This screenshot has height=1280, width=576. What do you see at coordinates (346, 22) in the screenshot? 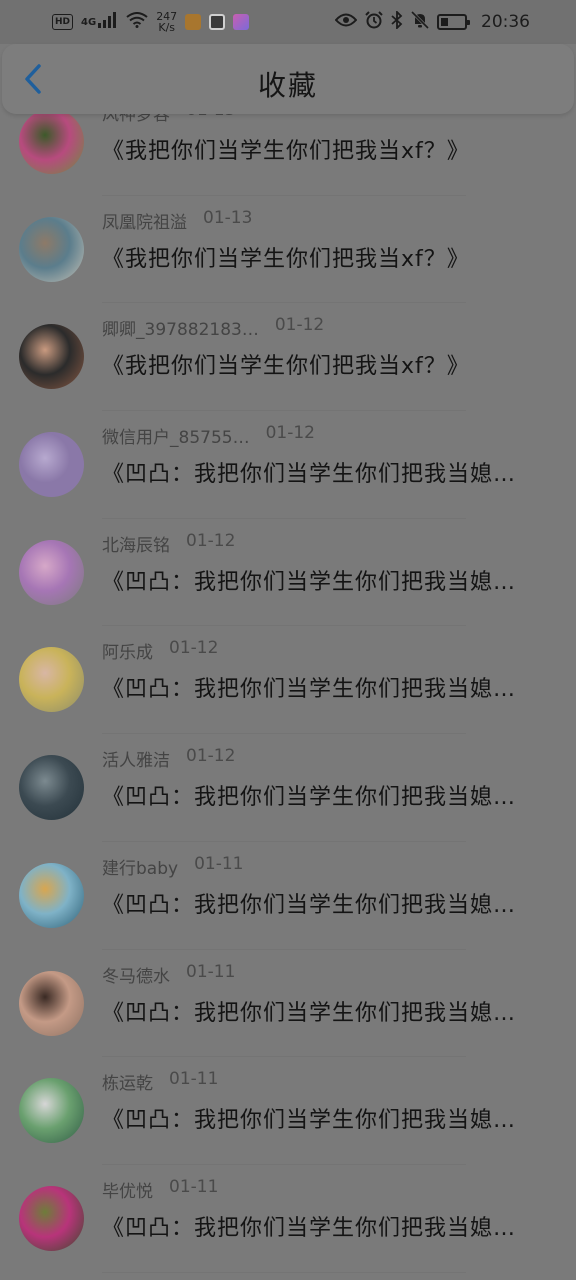
I see `eye-icon` at bounding box center [346, 22].